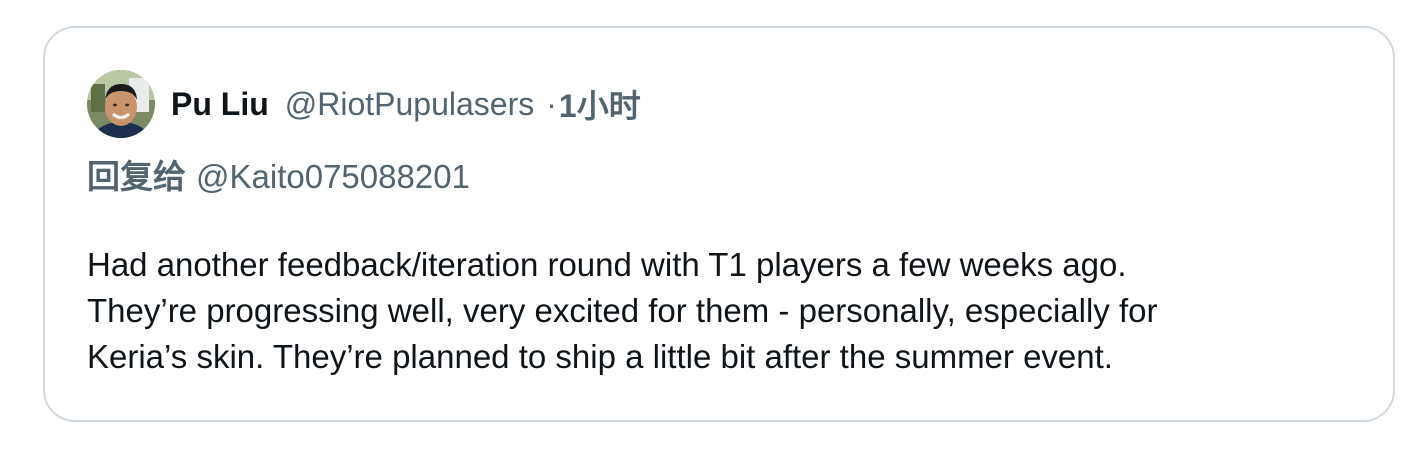 This screenshot has width=1418, height=456. I want to click on author-name: Pu Liu, so click(220, 104).